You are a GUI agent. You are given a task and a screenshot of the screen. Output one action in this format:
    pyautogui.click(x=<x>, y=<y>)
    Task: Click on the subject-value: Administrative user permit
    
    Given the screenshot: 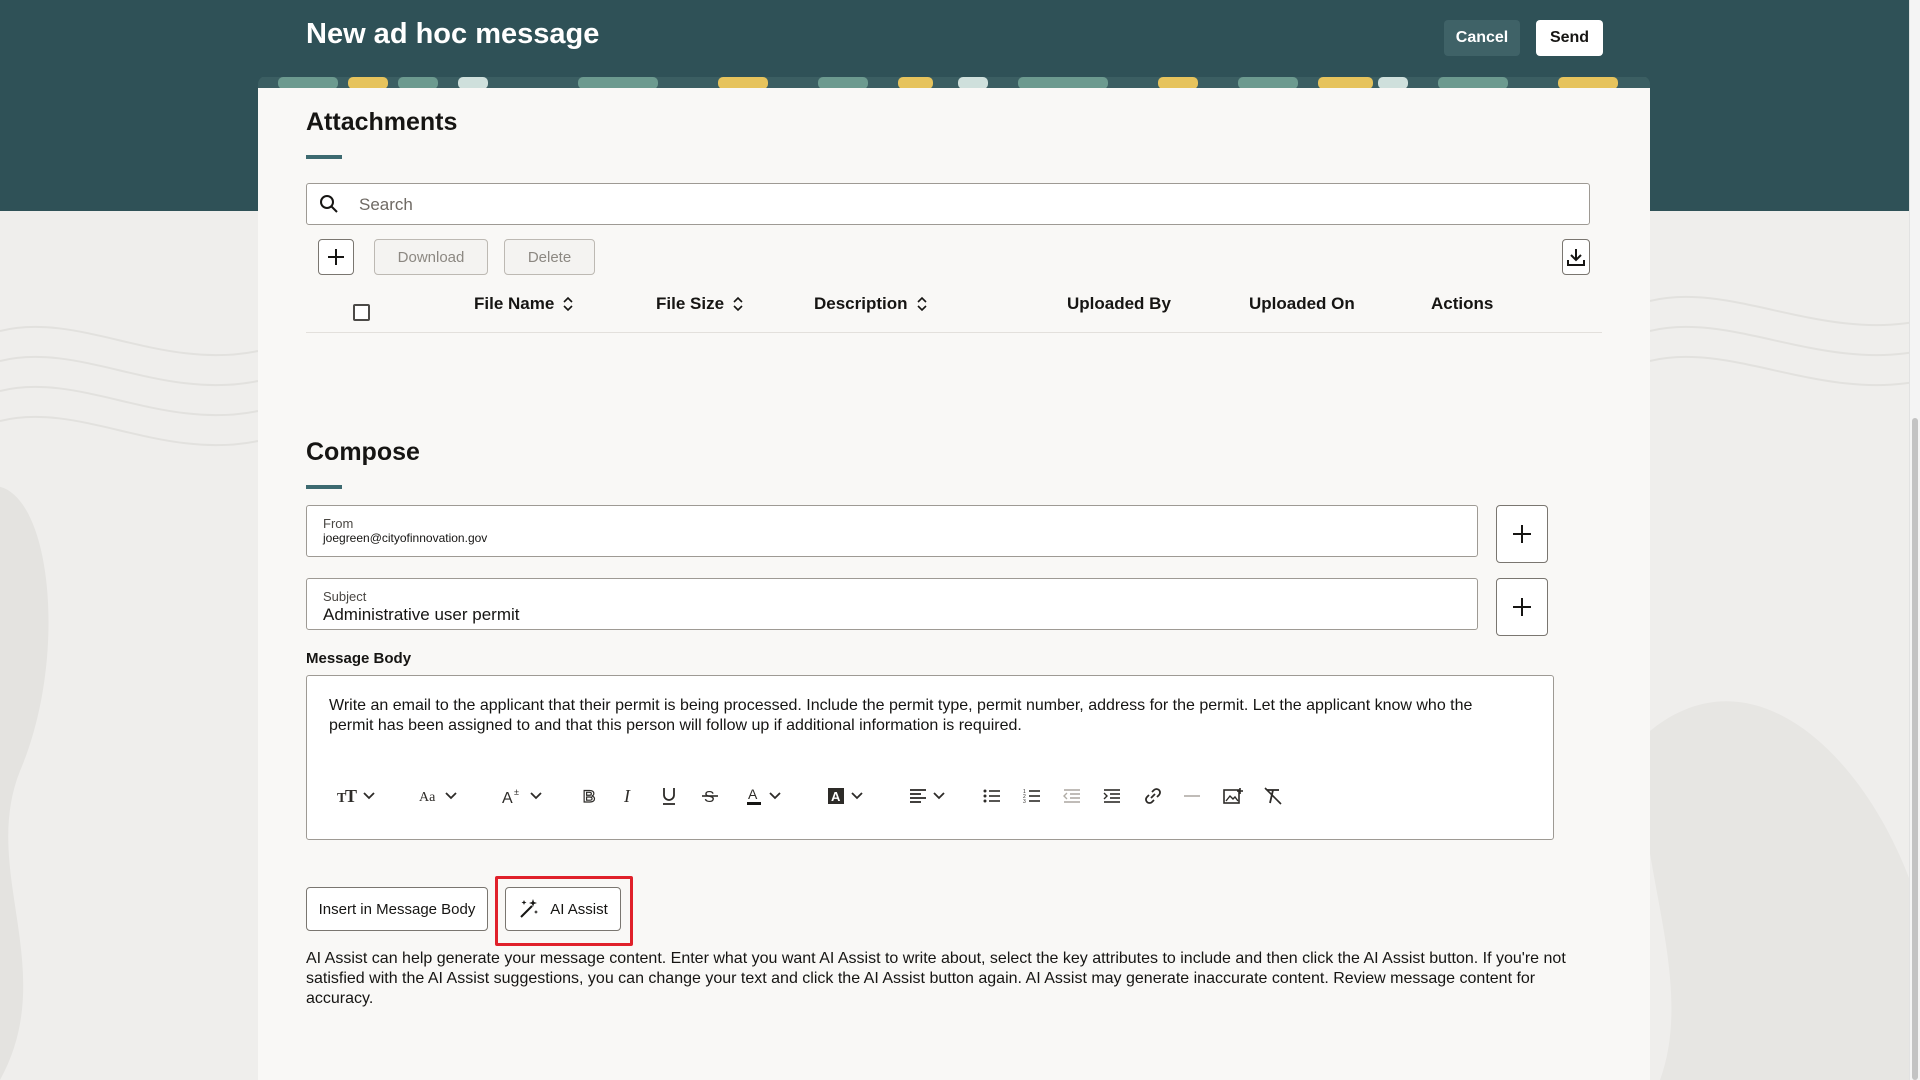 What is the action you would take?
    pyautogui.click(x=421, y=614)
    